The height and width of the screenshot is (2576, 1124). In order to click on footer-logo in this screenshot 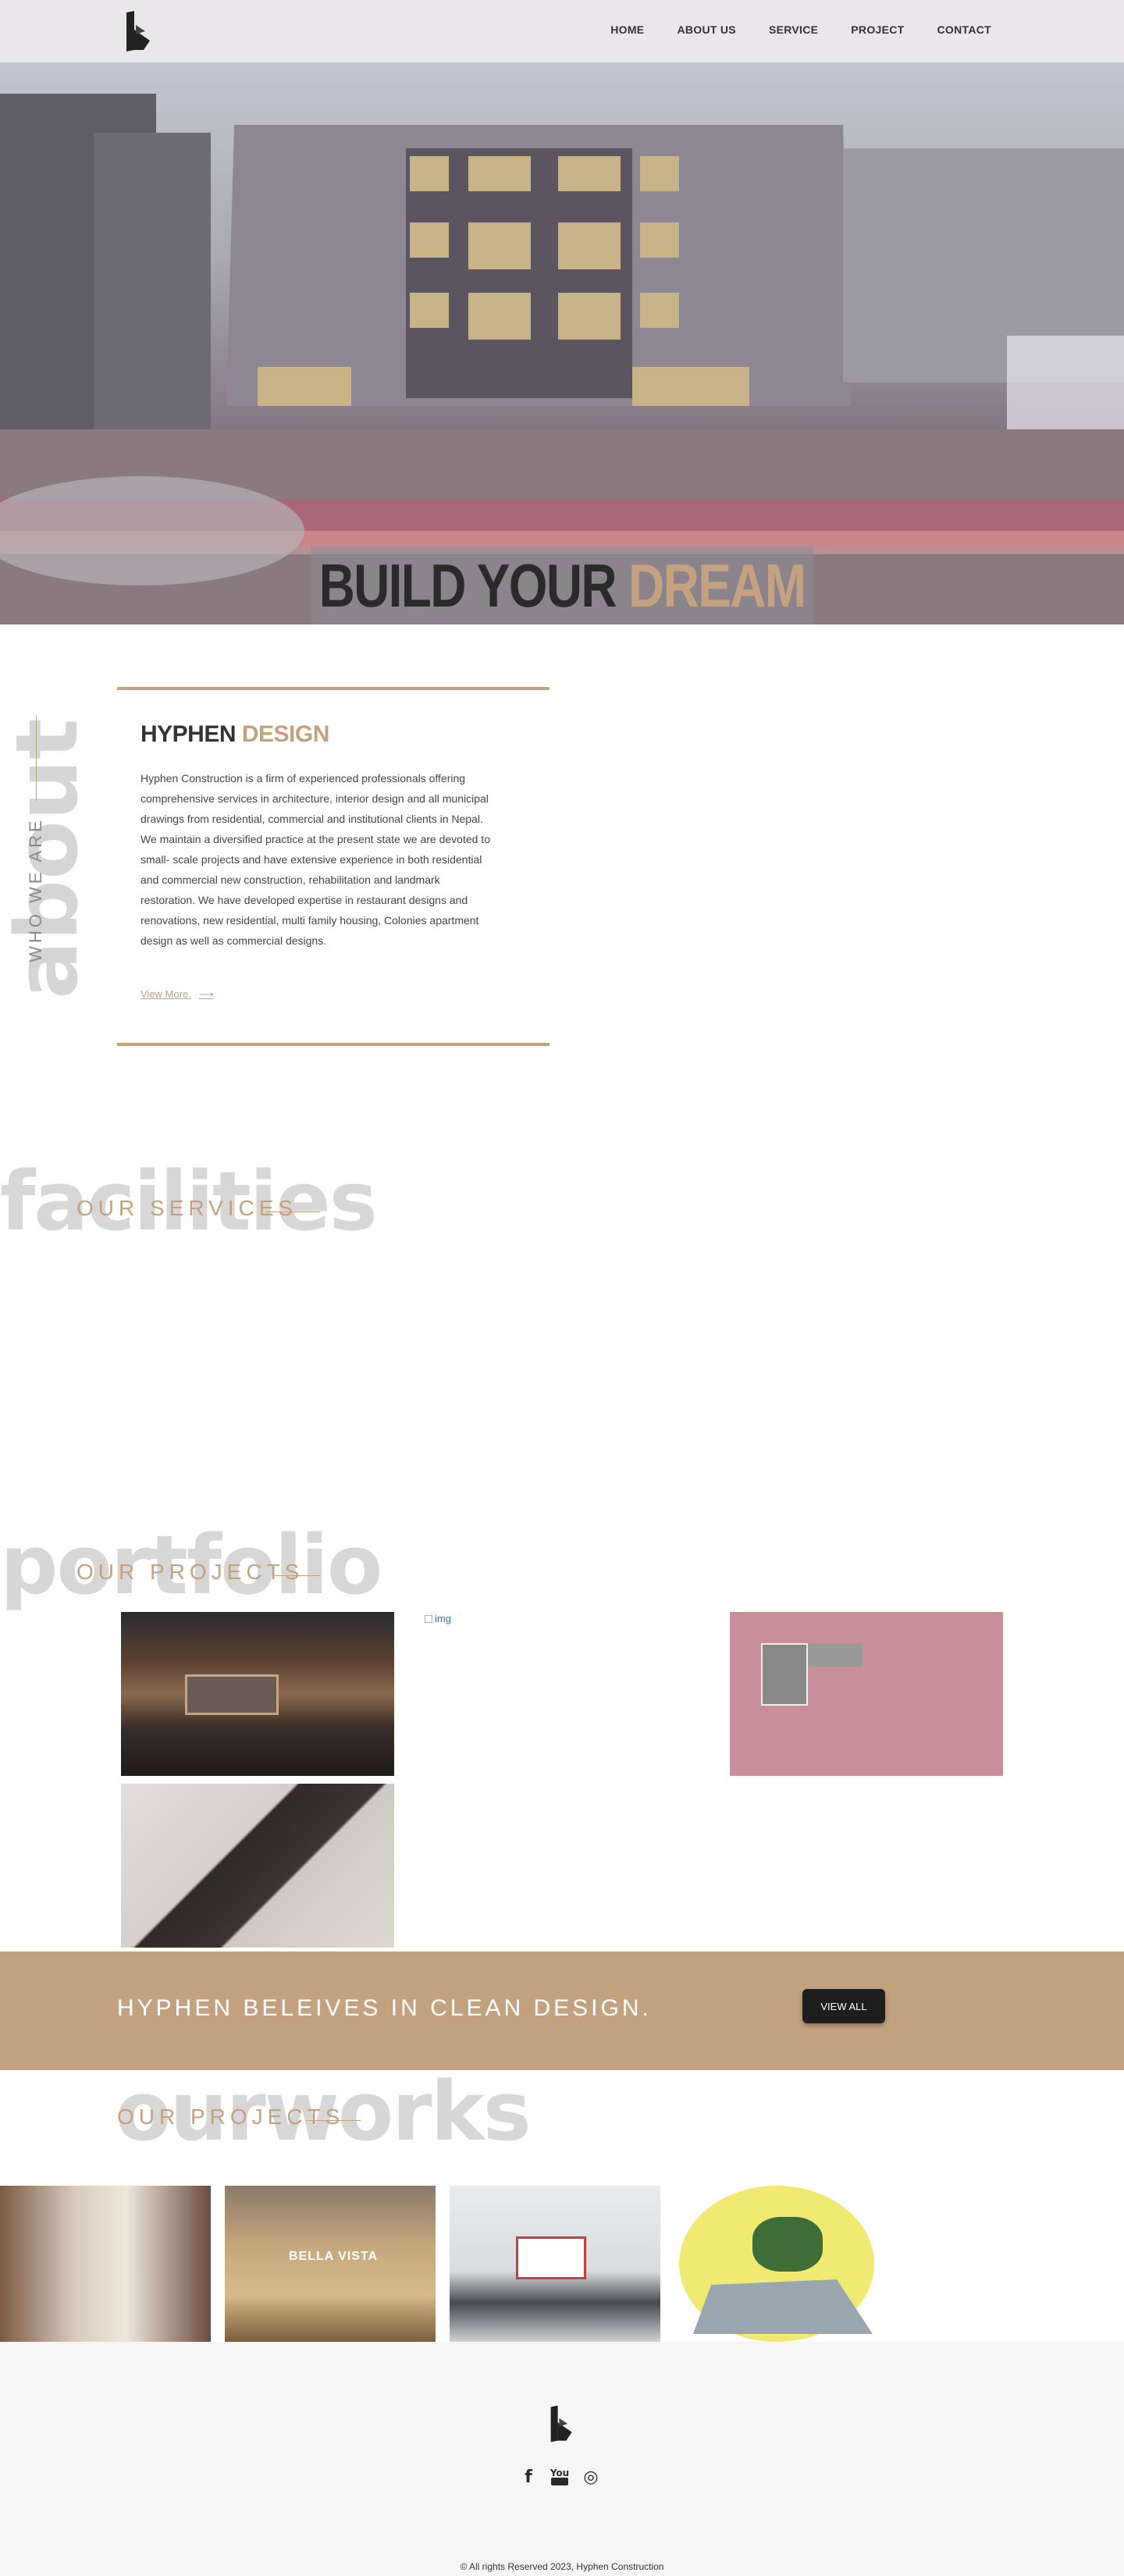, I will do `click(562, 2423)`.